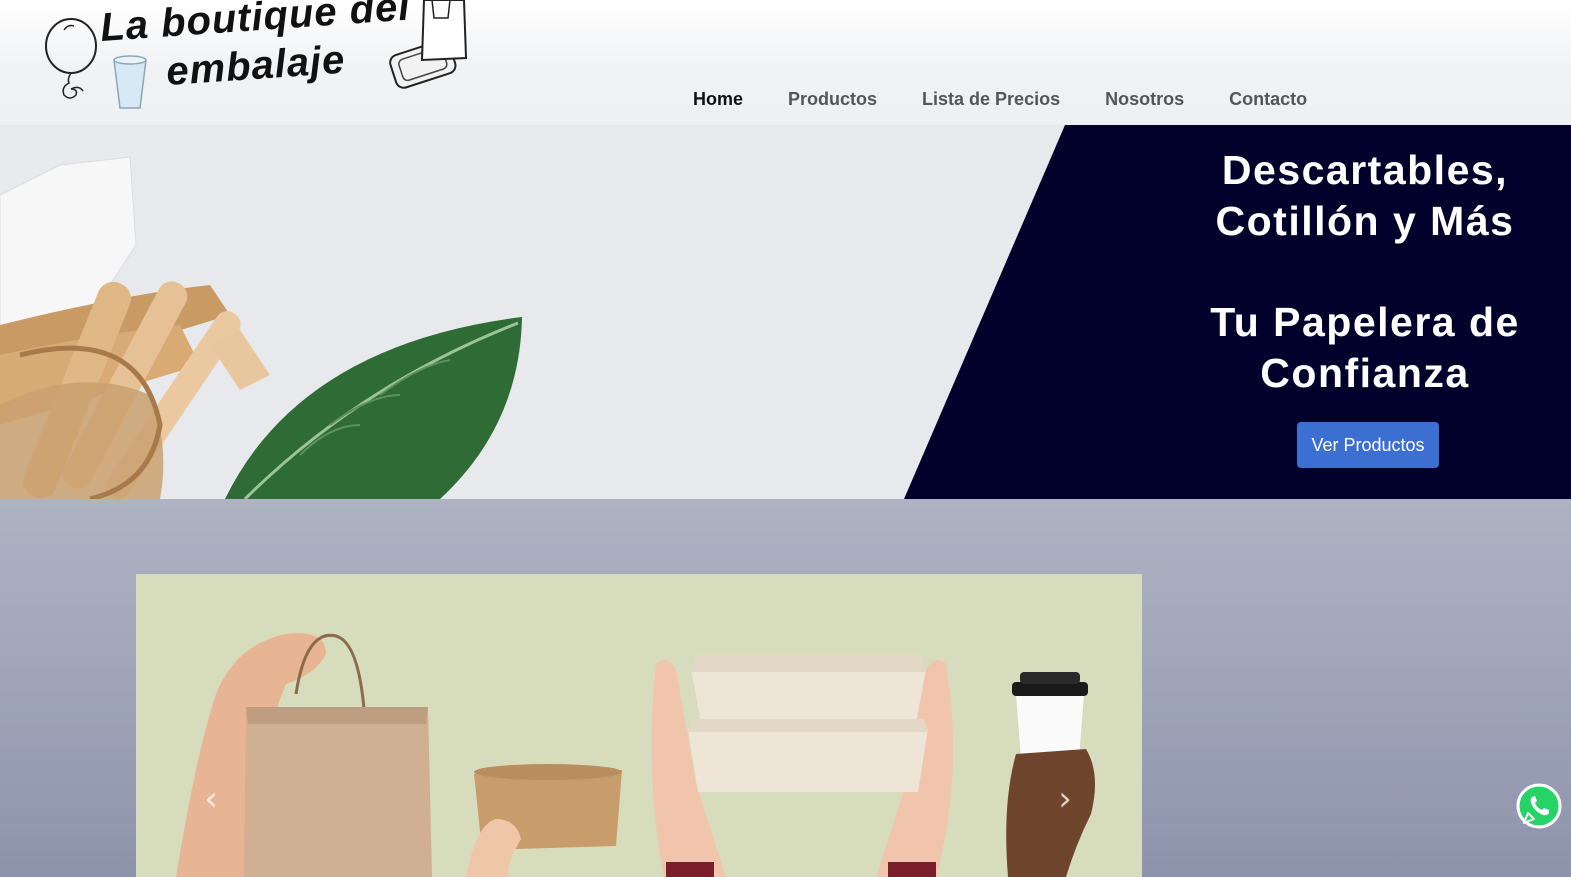 This screenshot has width=1571, height=877. I want to click on hero-subtitle: Tu Papelera de Confianza, so click(1360, 348).